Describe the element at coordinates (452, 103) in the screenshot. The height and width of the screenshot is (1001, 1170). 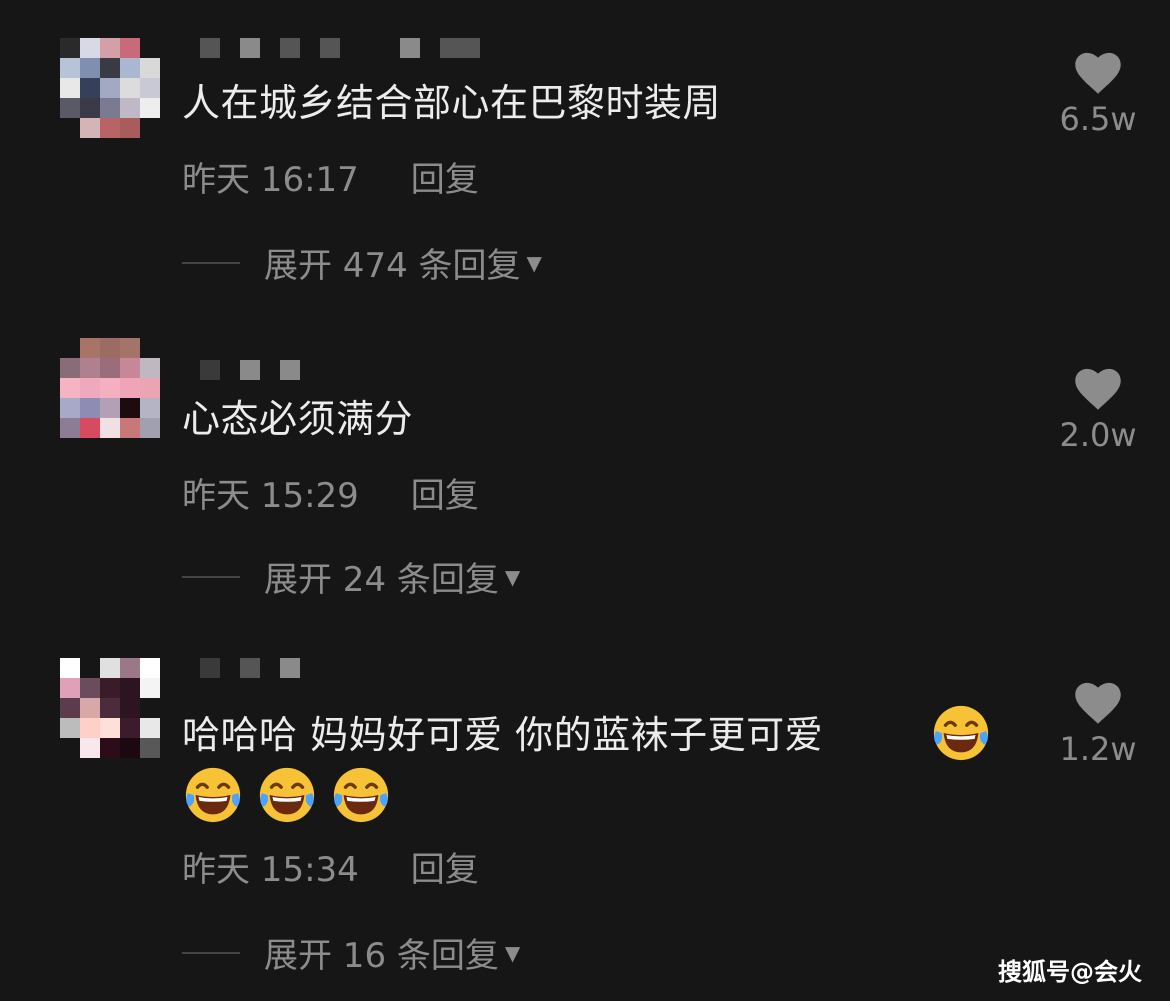
I see `comment-text: 人在城乡结合部心在巴黎时装周` at that location.